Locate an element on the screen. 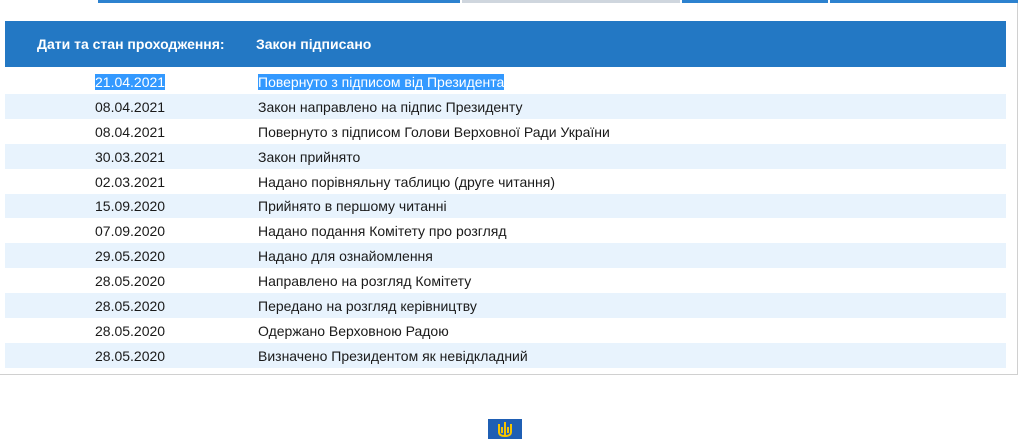 This screenshot has height=439, width=1024. history-date: 21.04.2021 is located at coordinates (130, 82).